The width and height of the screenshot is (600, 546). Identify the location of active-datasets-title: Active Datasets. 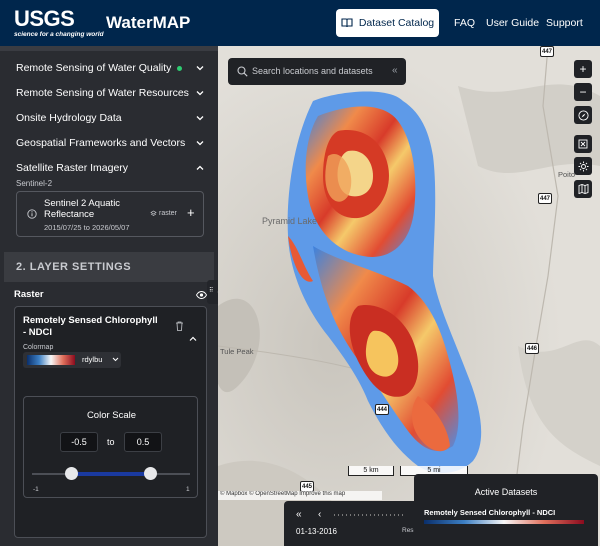
(506, 492).